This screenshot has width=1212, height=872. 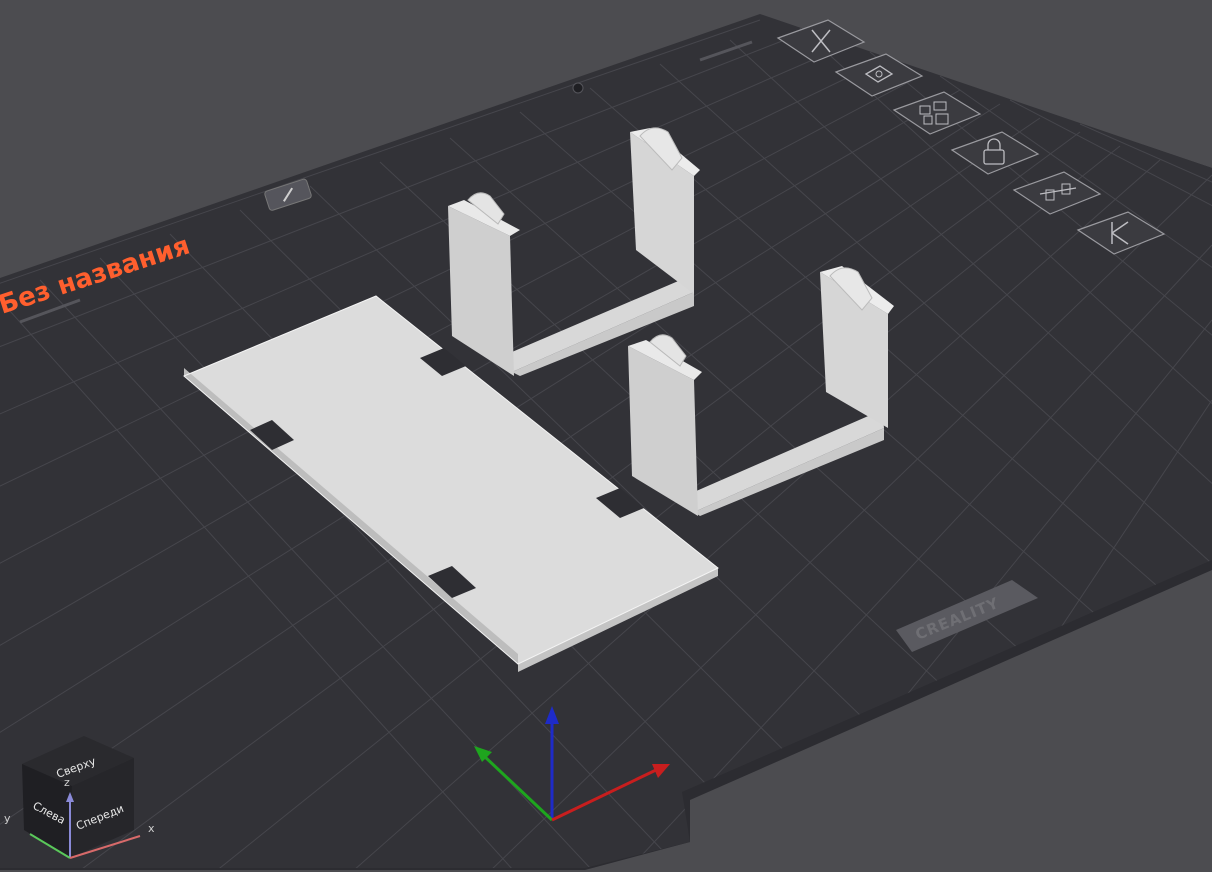 I want to click on view-cube-x-letter: x, so click(x=151, y=828).